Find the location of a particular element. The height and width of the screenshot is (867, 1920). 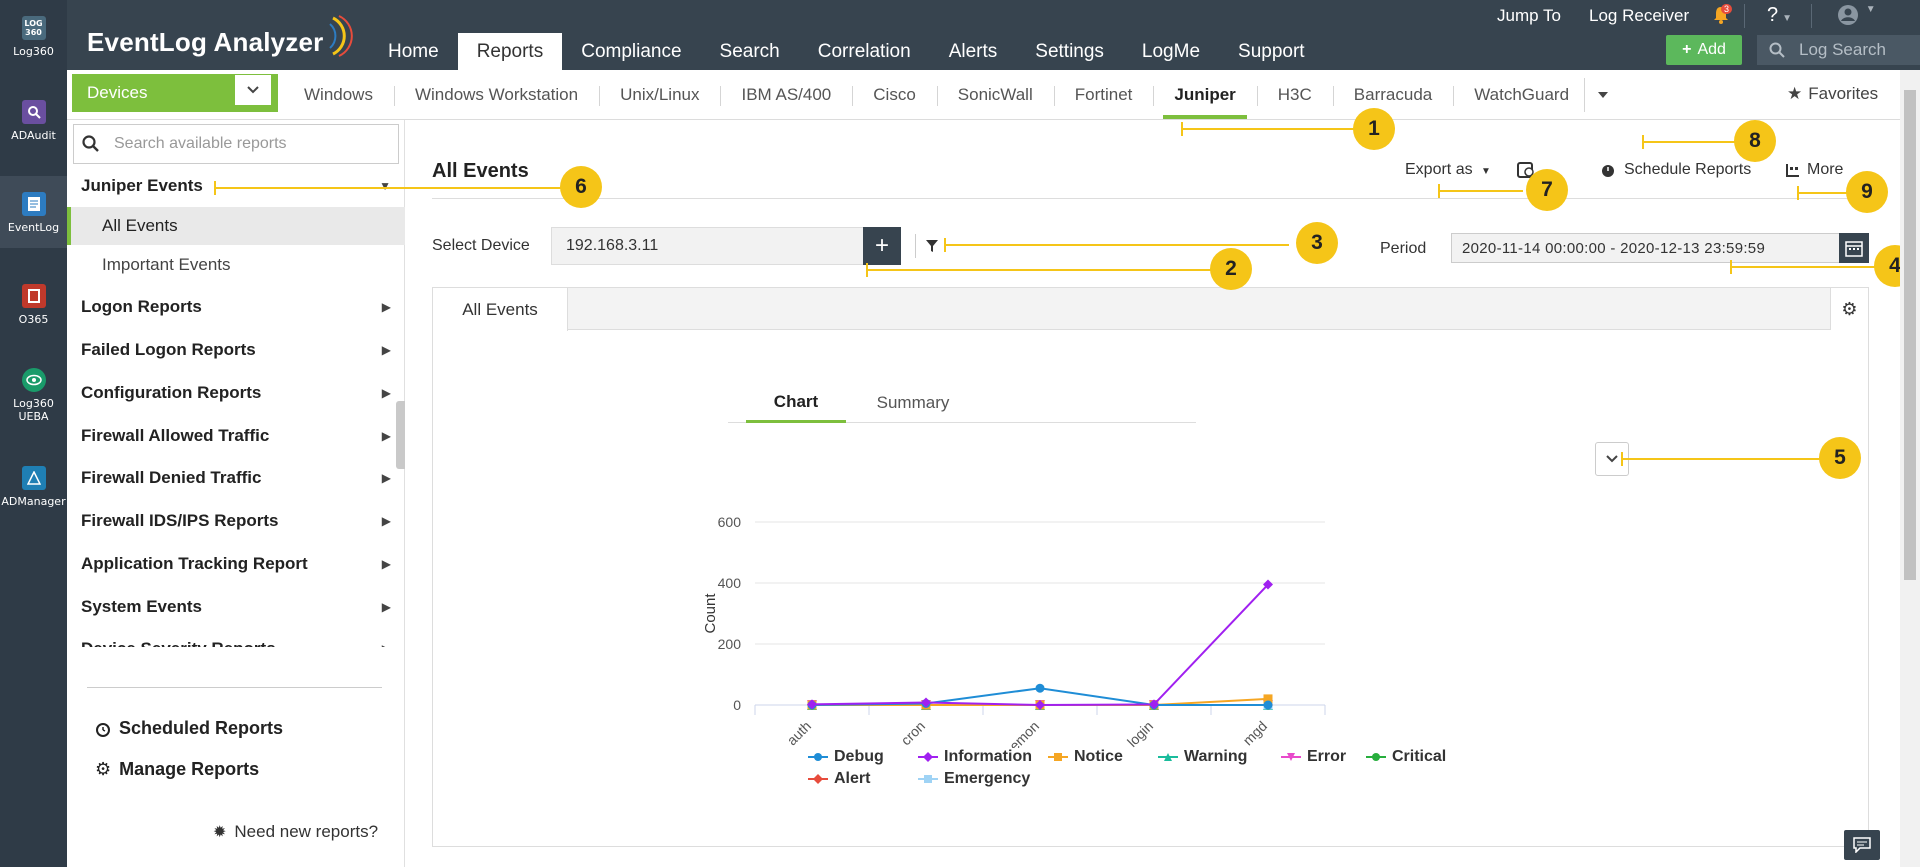

rail-item-admanager: ADManager is located at coordinates (33, 486).